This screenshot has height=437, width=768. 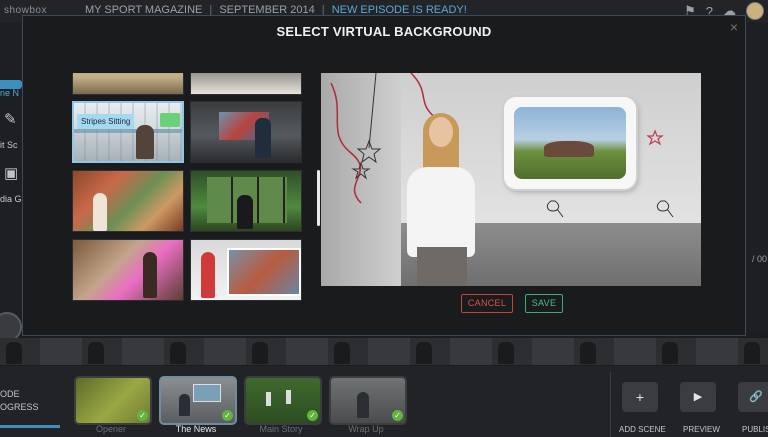 What do you see at coordinates (610, 404) in the screenshot?
I see `divider` at bounding box center [610, 404].